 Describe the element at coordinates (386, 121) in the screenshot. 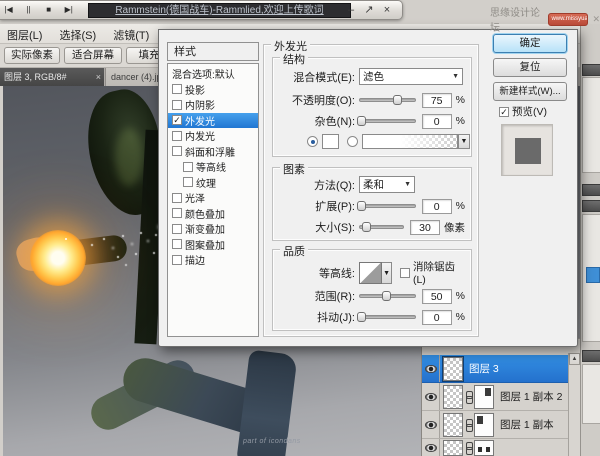

I see `noise-slider` at that location.